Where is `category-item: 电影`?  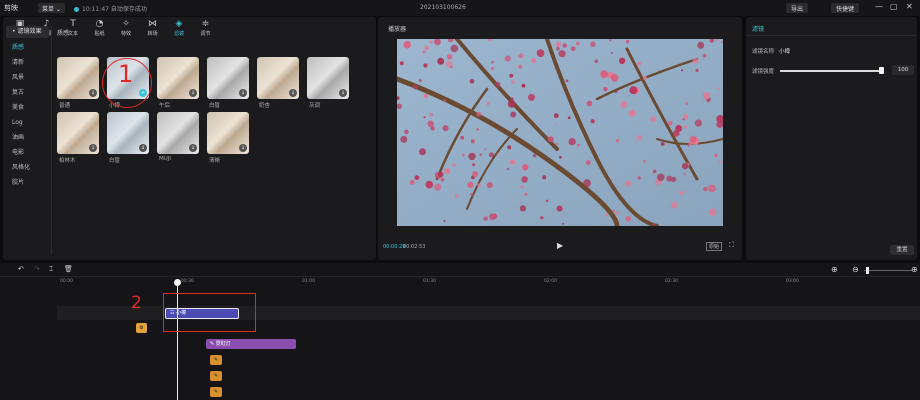
category-item: 电影 is located at coordinates (27, 152).